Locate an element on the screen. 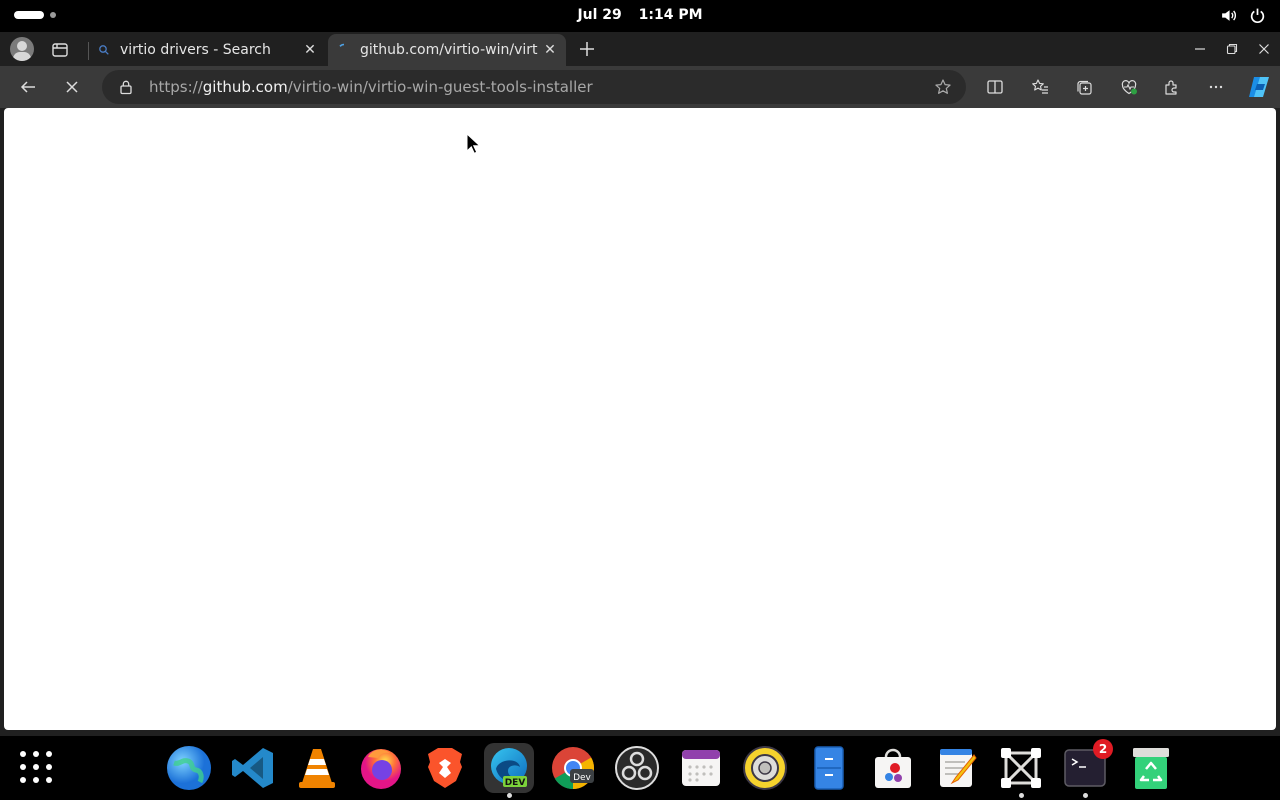 This screenshot has height=800, width=1280. system-top-bar: Jul 29 1:14 PM is located at coordinates (640, 16).